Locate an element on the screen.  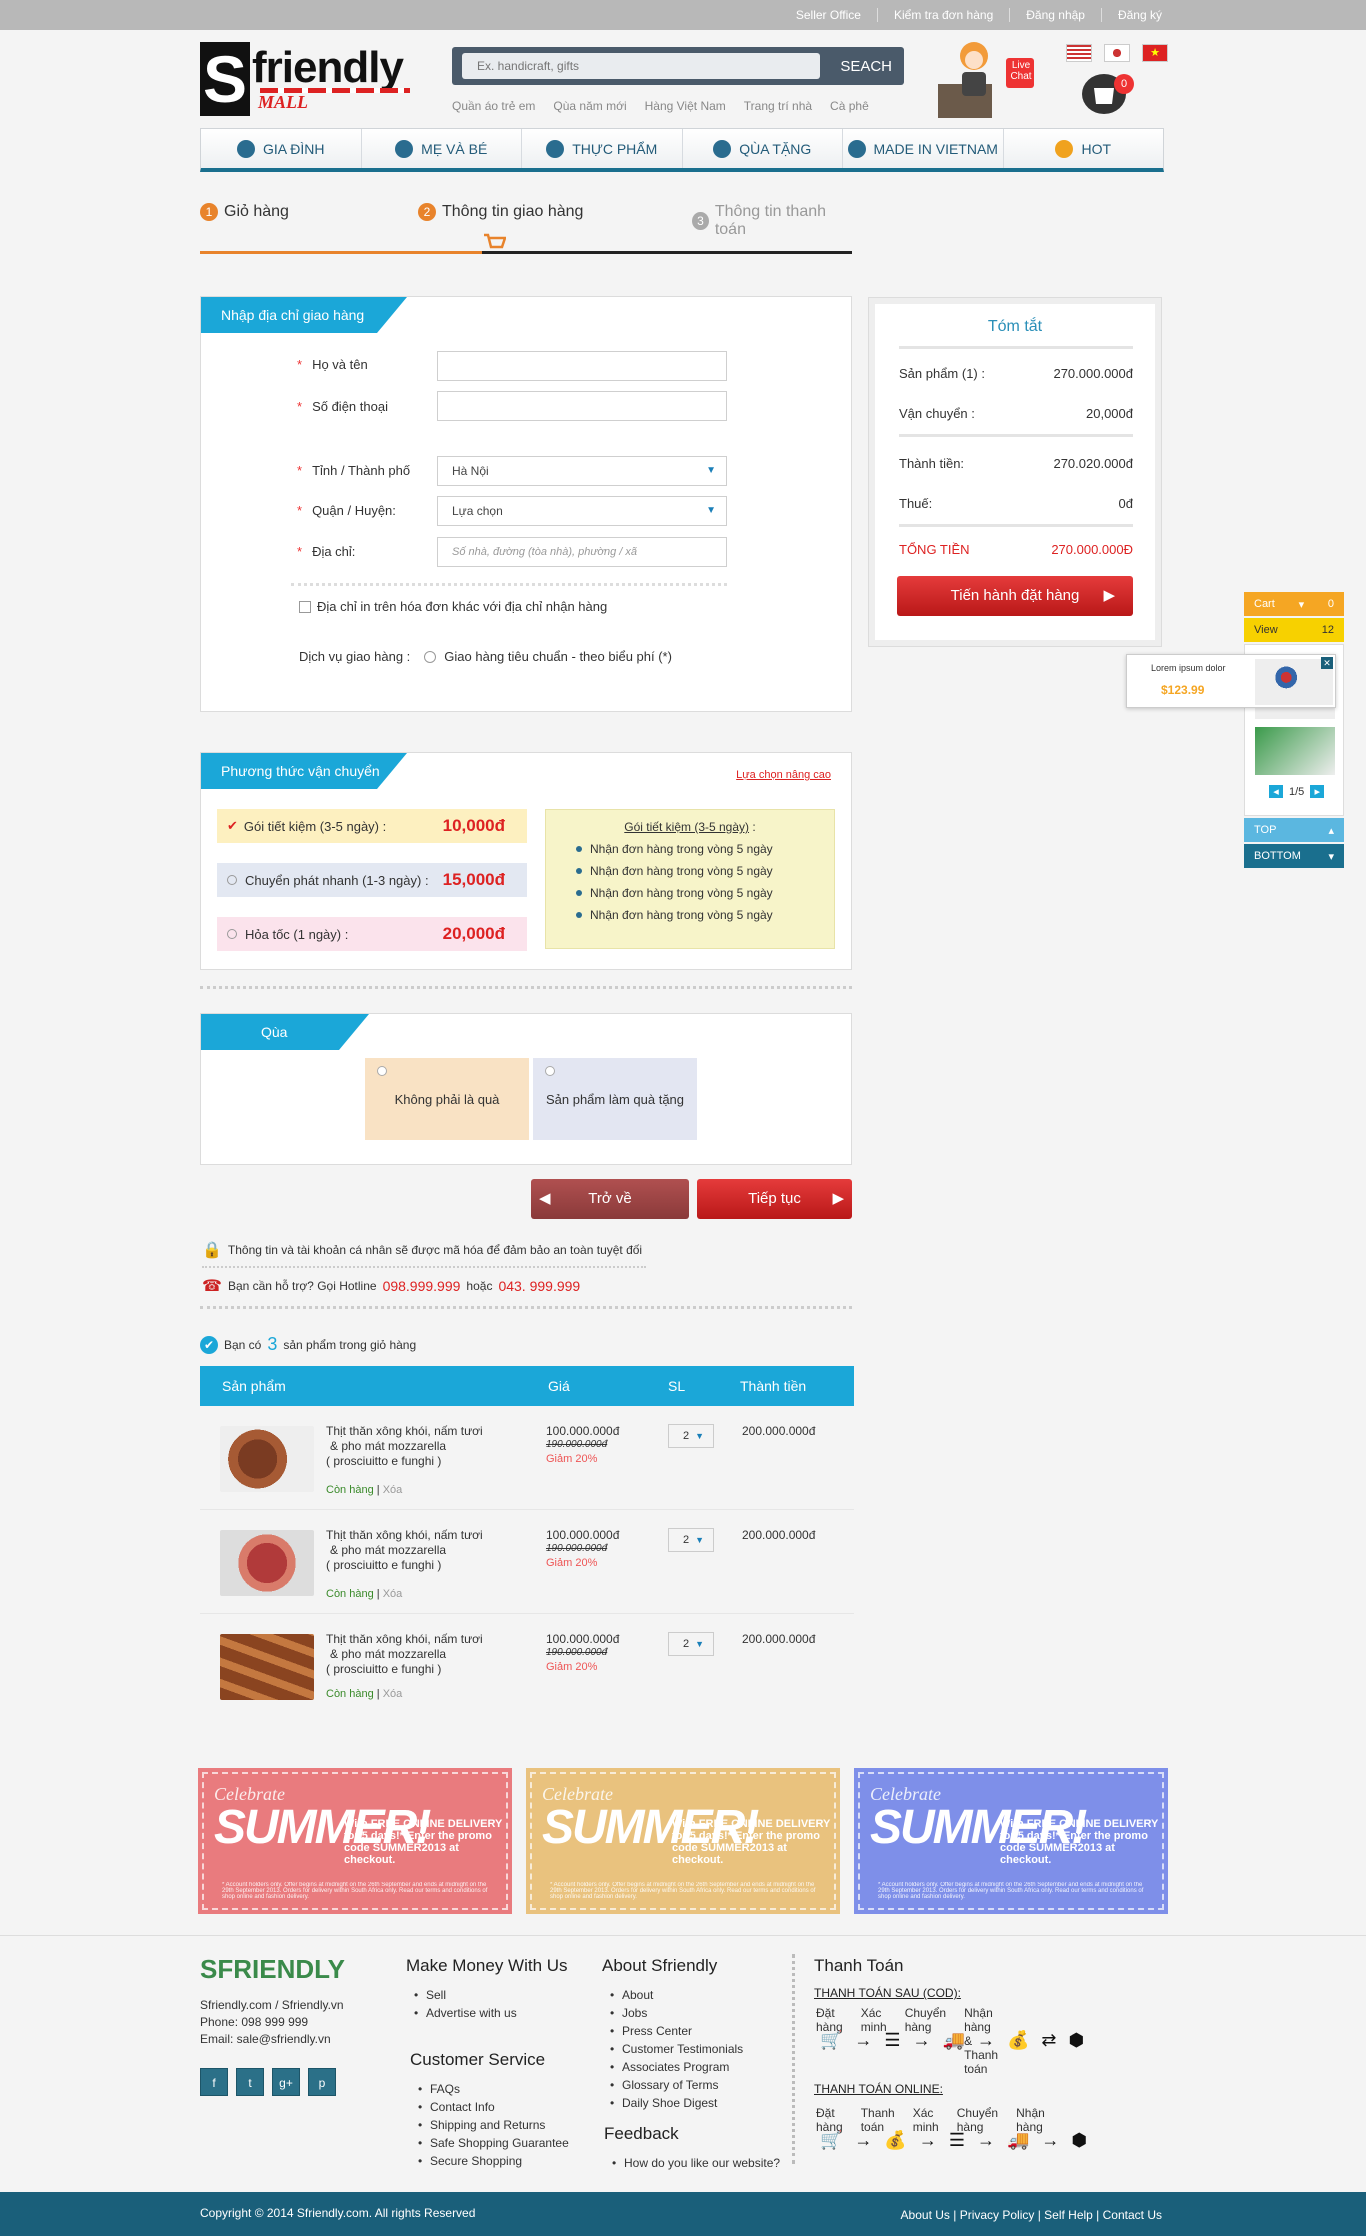
step-number: 1 is located at coordinates (209, 212).